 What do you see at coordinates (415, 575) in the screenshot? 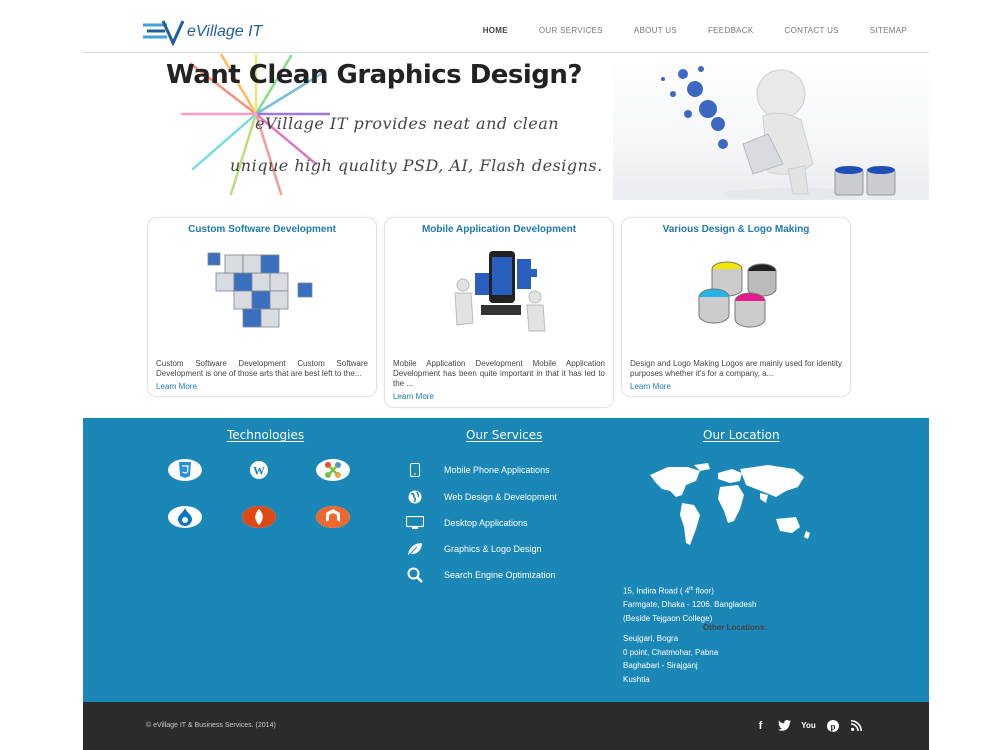
I see `search-icon` at bounding box center [415, 575].